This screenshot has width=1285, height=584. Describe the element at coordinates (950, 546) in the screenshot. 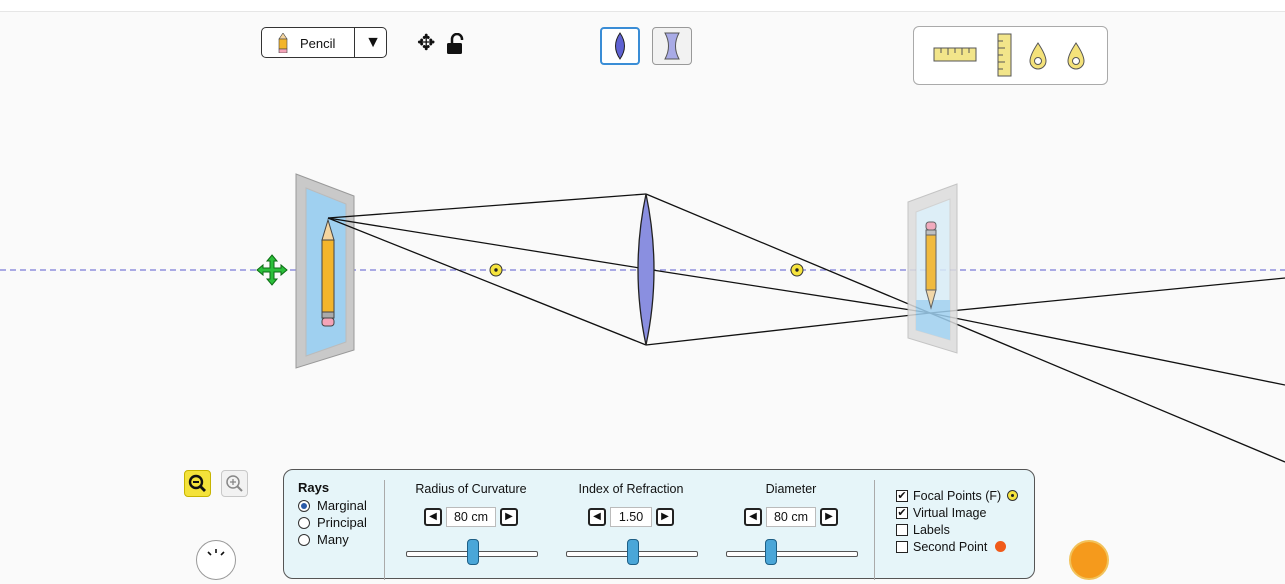

I see `checkbox-label: Second Point` at that location.